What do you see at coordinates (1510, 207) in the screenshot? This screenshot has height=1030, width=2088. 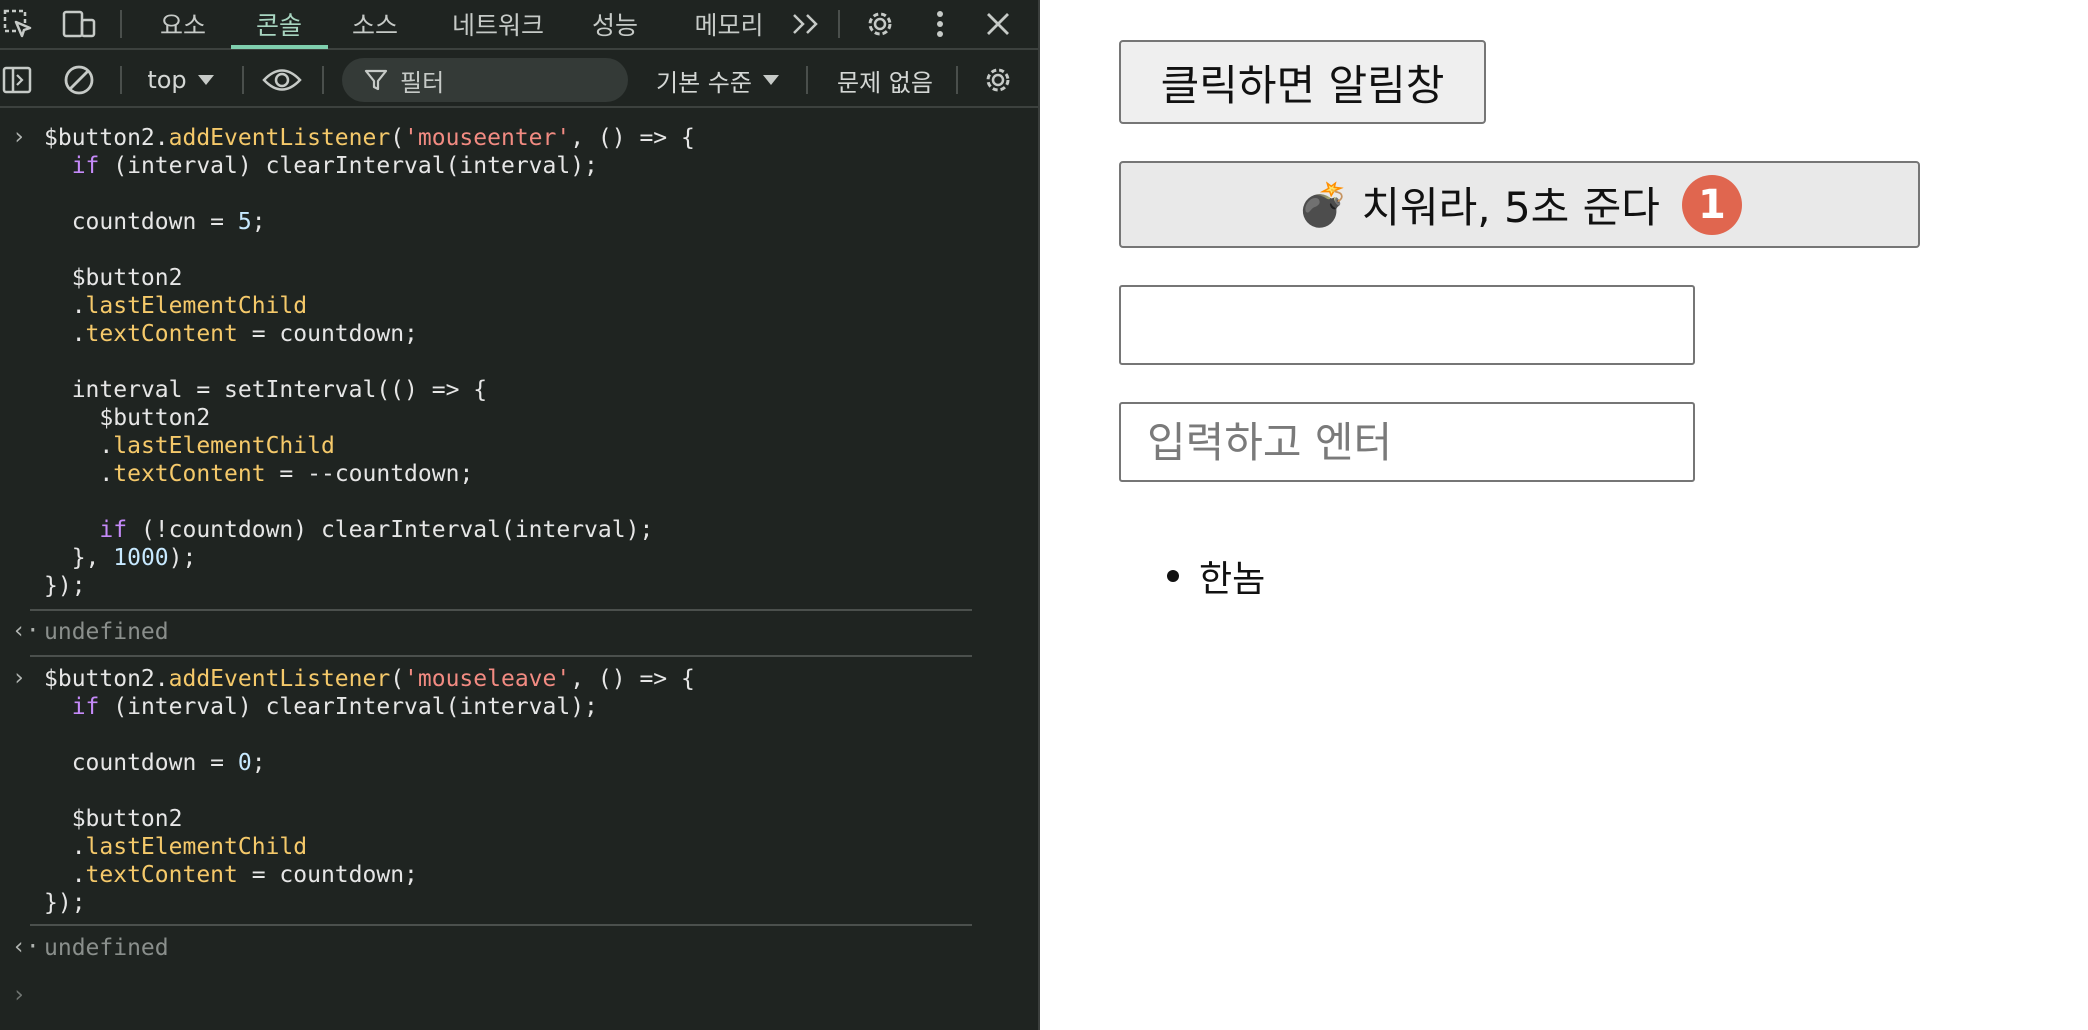 I see `bomb-button-label: 치워라, 5초 준다` at bounding box center [1510, 207].